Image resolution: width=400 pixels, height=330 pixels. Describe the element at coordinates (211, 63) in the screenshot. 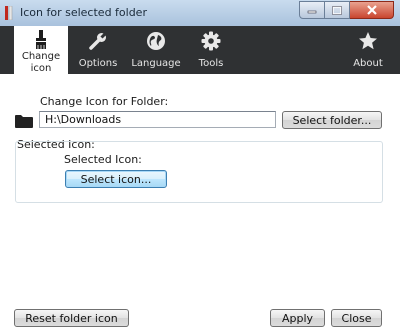

I see `tab-tools-label: Tools` at that location.